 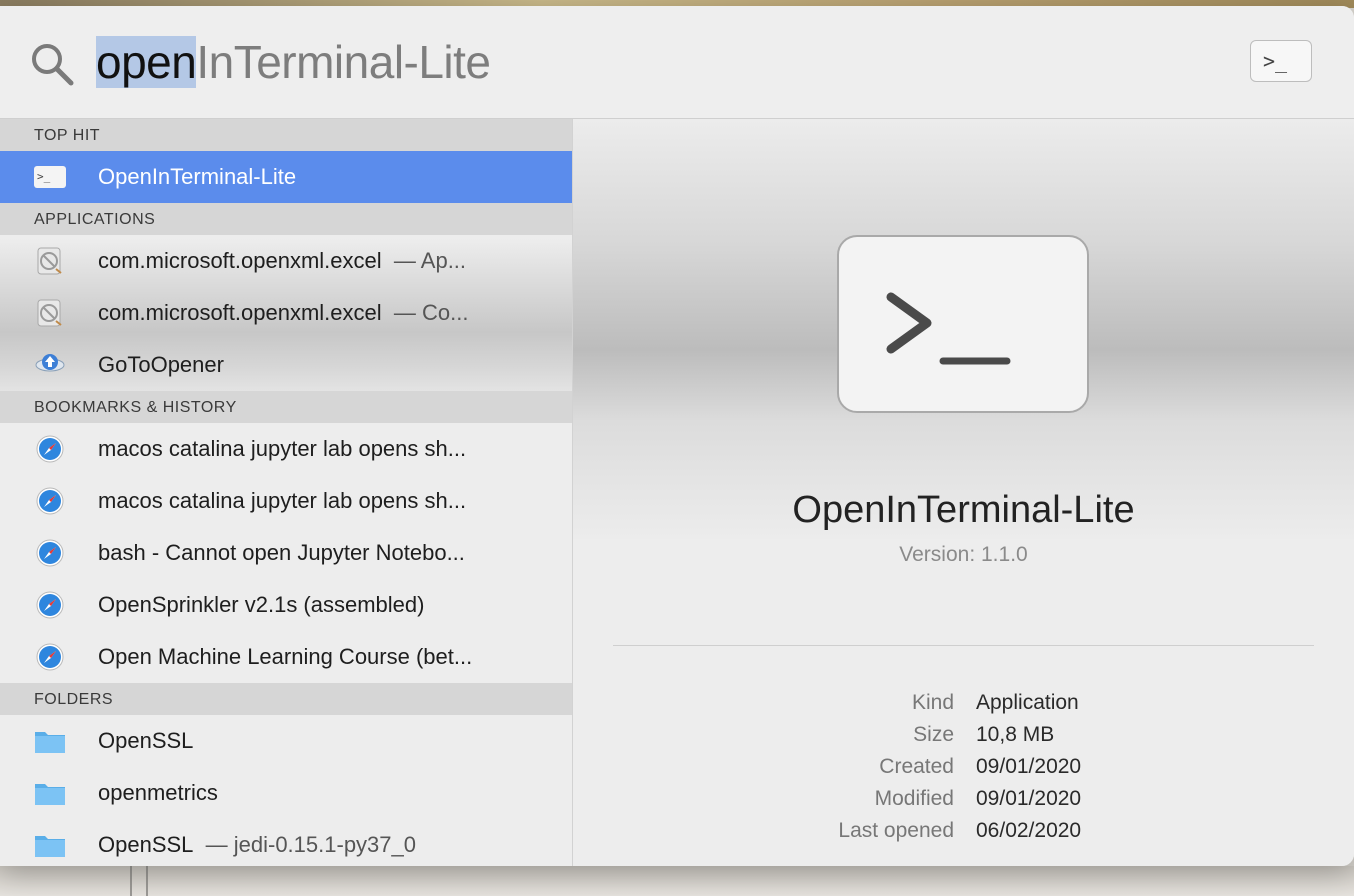 I want to click on result-label: GoToOpener, so click(x=161, y=364).